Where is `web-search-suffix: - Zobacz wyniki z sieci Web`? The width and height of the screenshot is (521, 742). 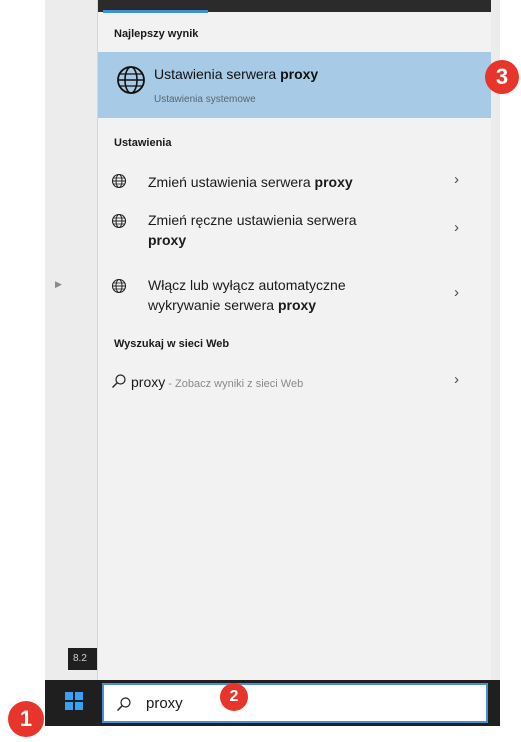 web-search-suffix: - Zobacz wyniki z sieci Web is located at coordinates (234, 384).